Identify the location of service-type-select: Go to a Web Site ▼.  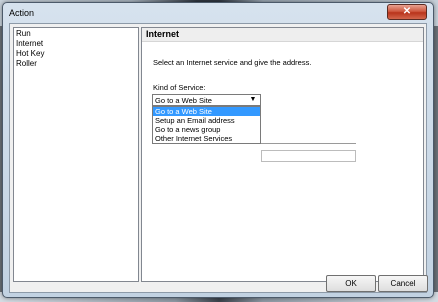
(206, 100).